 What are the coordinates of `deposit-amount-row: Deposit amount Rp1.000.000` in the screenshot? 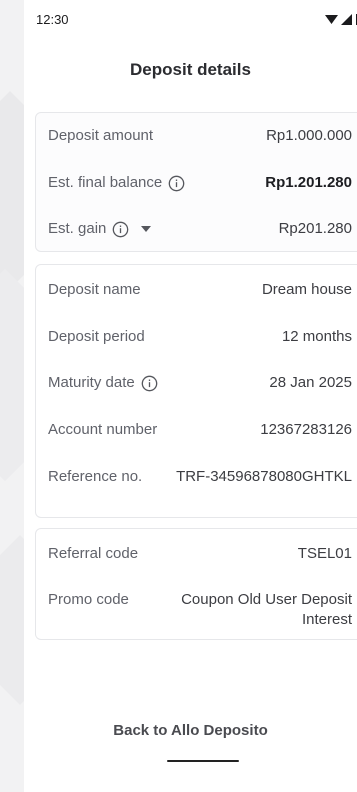 It's located at (200, 136).